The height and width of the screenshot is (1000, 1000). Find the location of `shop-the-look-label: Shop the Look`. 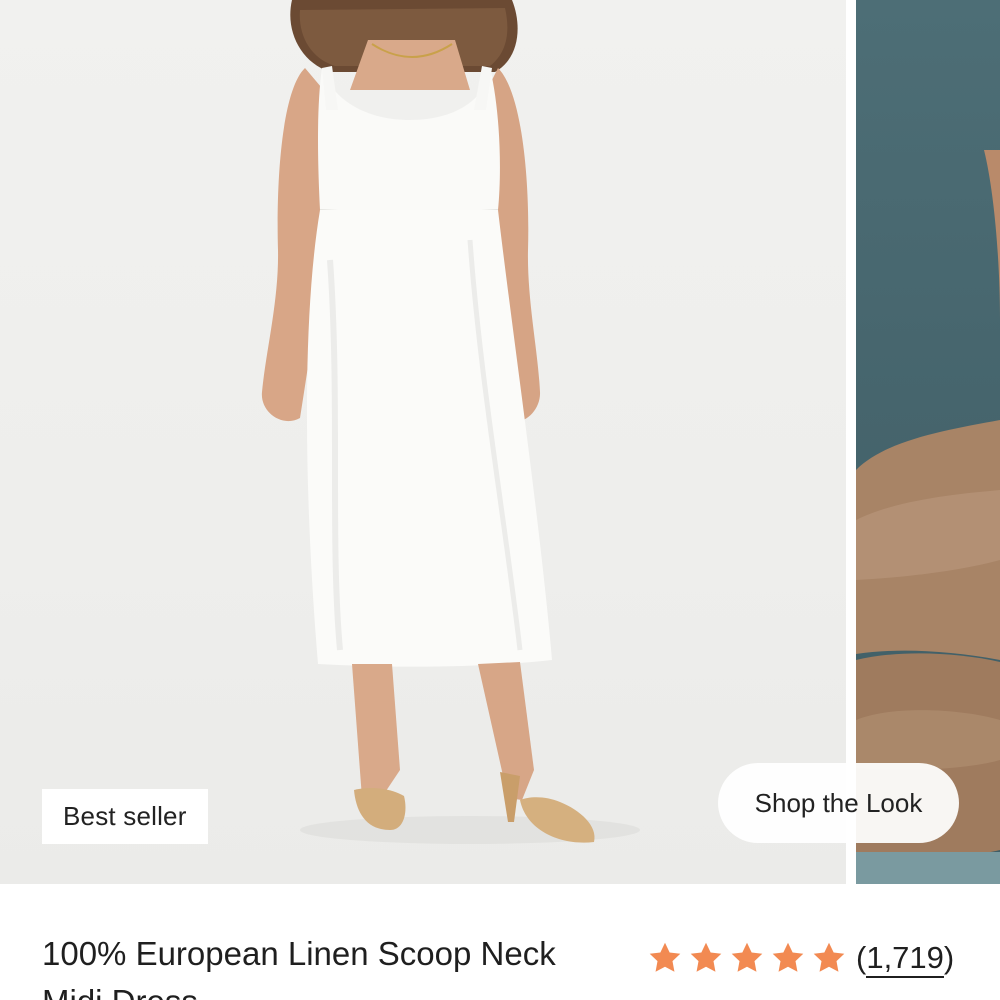

shop-the-look-label: Shop the Look is located at coordinates (838, 802).